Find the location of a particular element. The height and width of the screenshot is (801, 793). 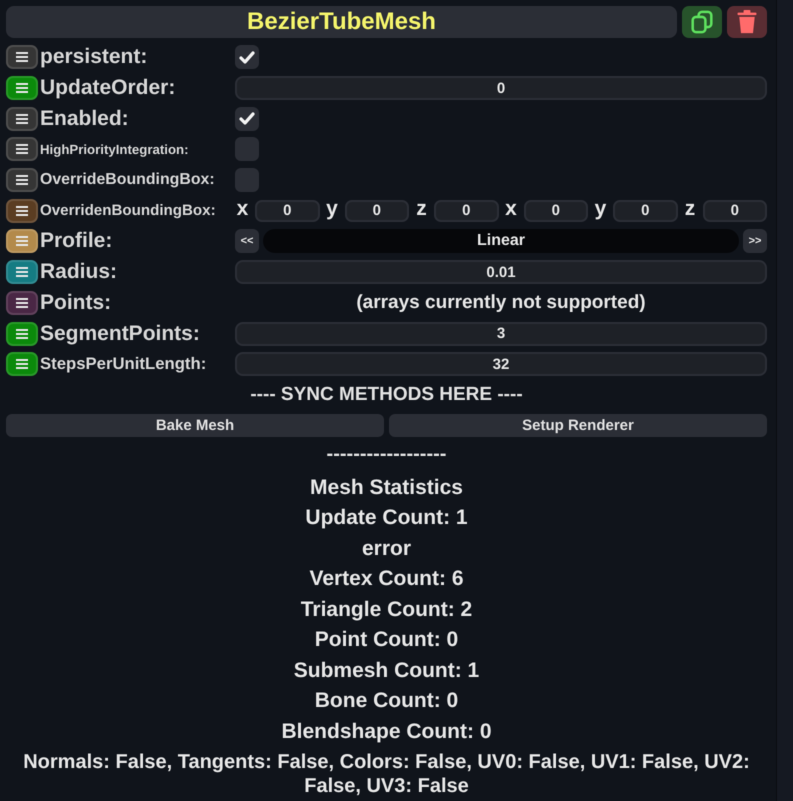

field-label: UpdateOrder: is located at coordinates (108, 88).